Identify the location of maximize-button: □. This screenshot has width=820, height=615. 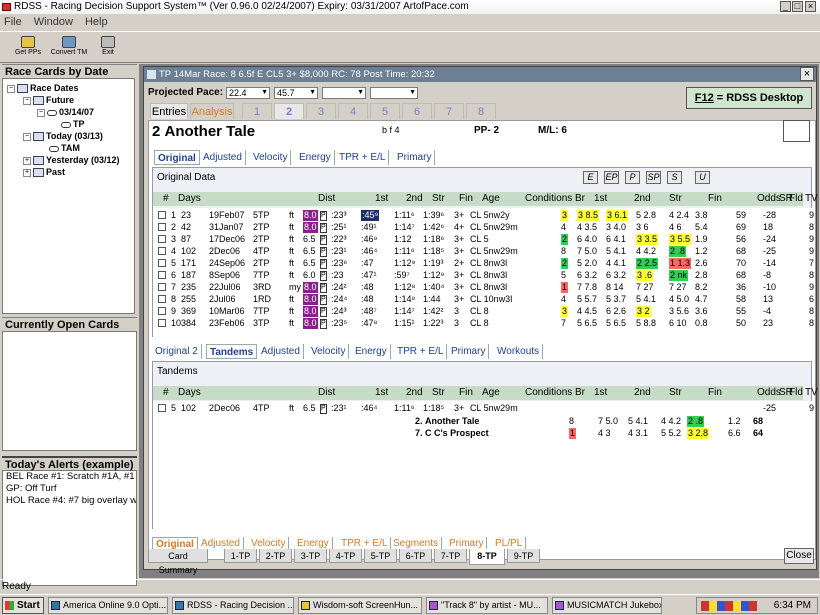
(797, 6).